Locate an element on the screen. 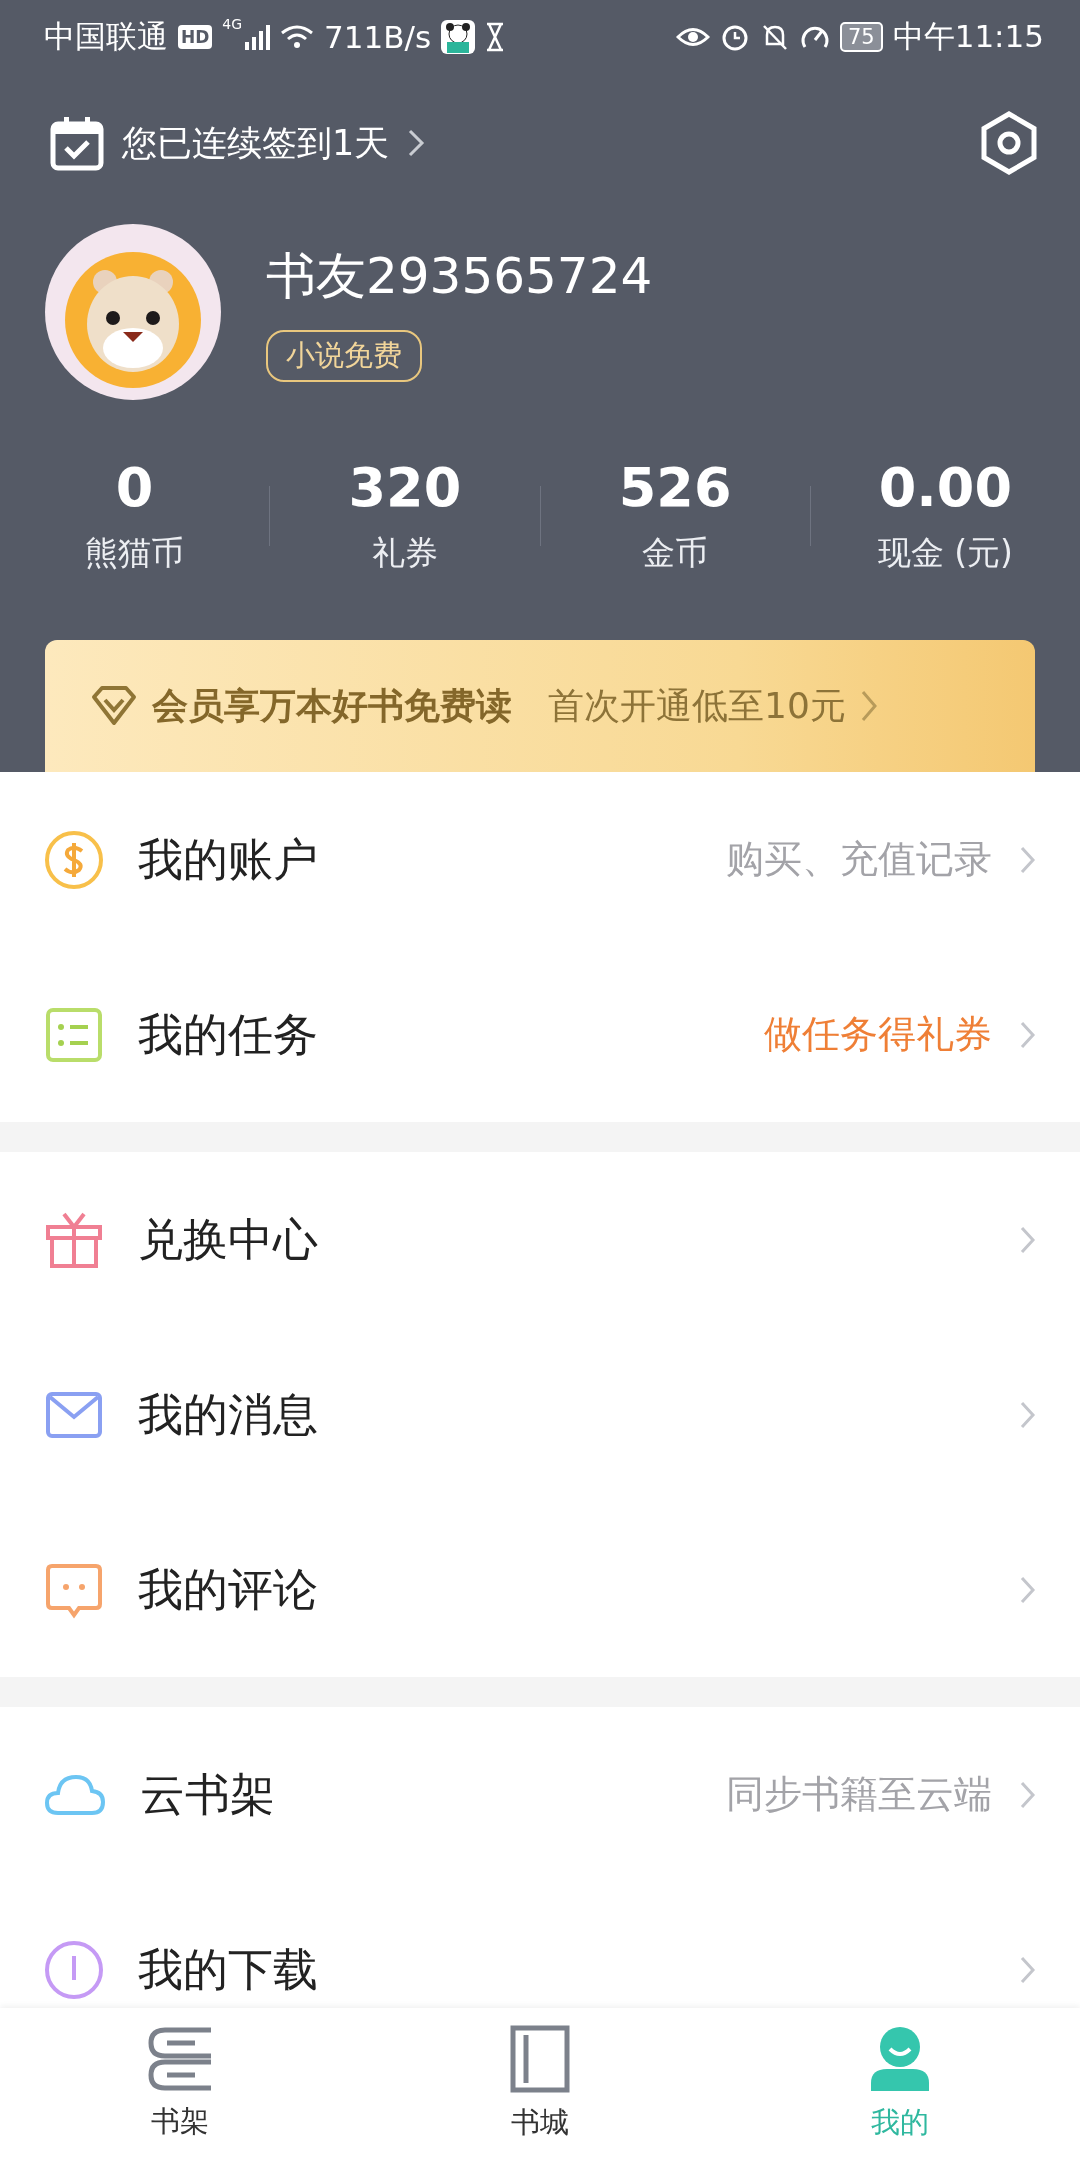 Image resolution: width=1080 pixels, height=2160 pixels. signal-icon is located at coordinates (257, 37).